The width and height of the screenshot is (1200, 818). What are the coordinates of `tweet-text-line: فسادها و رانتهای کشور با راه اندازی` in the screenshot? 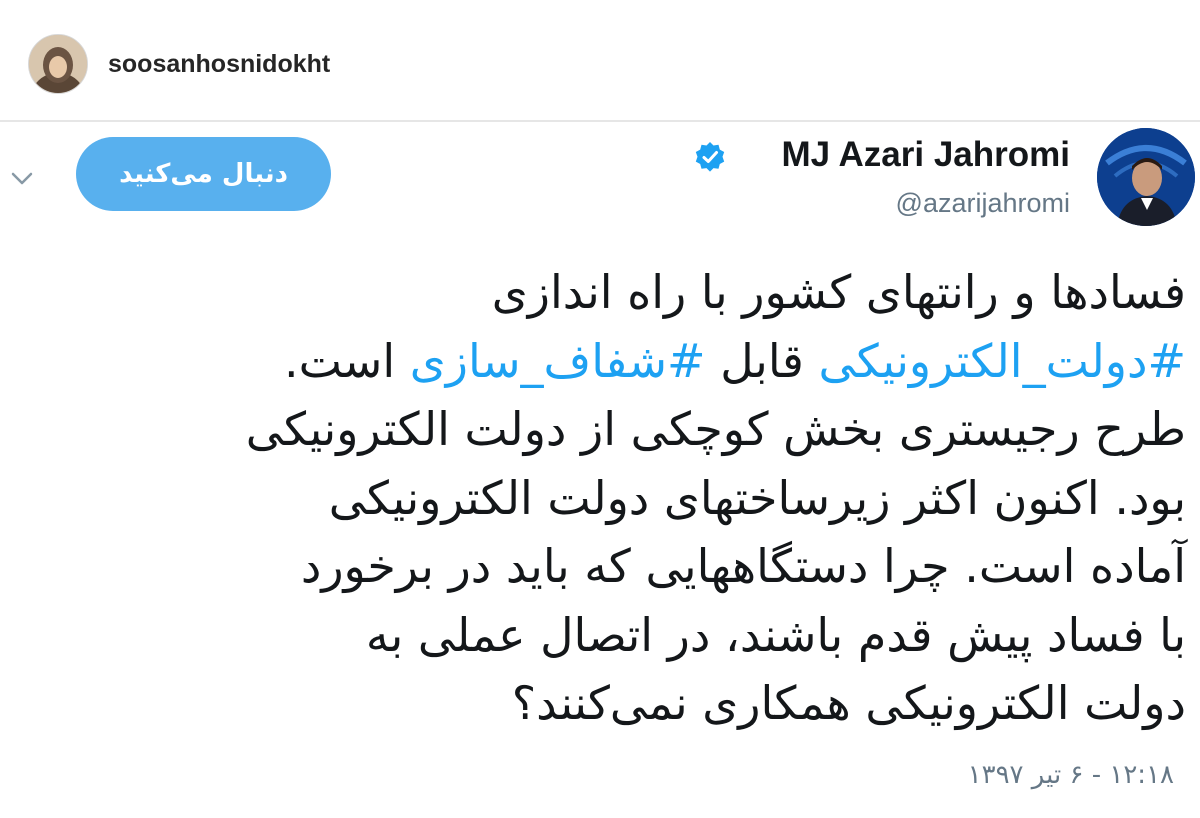 It's located at (596, 292).